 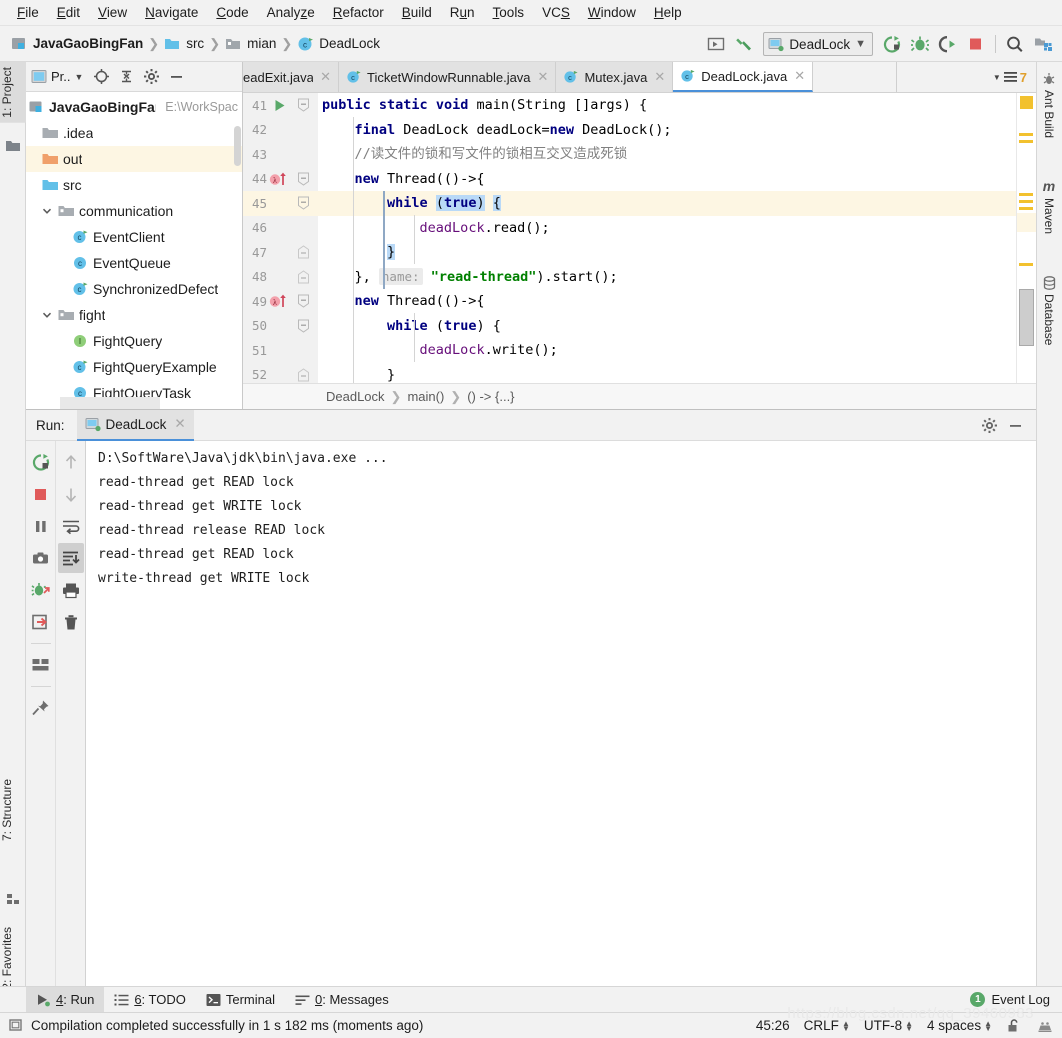 I want to click on menu-tools: Tools, so click(x=509, y=13).